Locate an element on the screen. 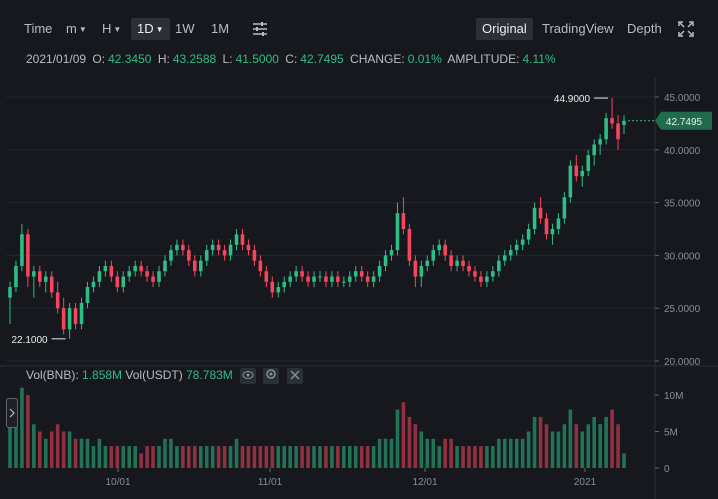  time-tick-label: 11/01 is located at coordinates (270, 482).